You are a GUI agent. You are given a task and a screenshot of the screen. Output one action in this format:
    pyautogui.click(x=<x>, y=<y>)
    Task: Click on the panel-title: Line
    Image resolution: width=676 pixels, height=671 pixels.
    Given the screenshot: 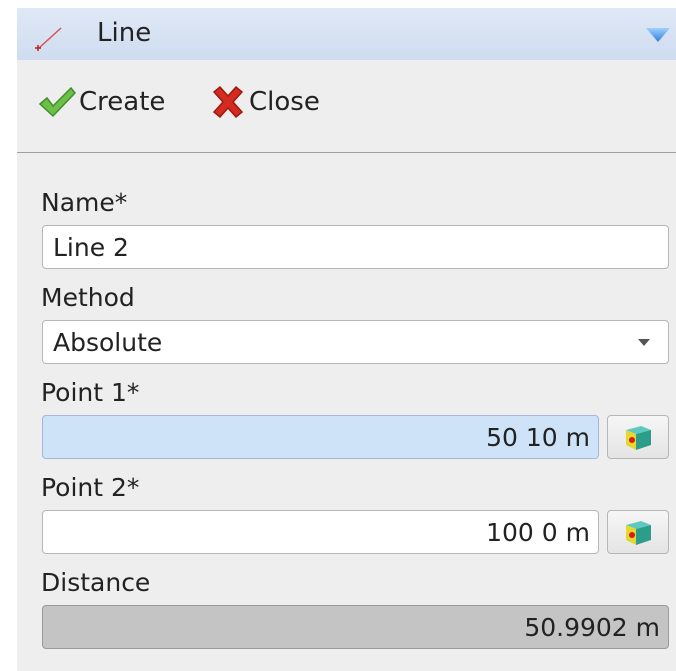 What is the action you would take?
    pyautogui.click(x=124, y=33)
    